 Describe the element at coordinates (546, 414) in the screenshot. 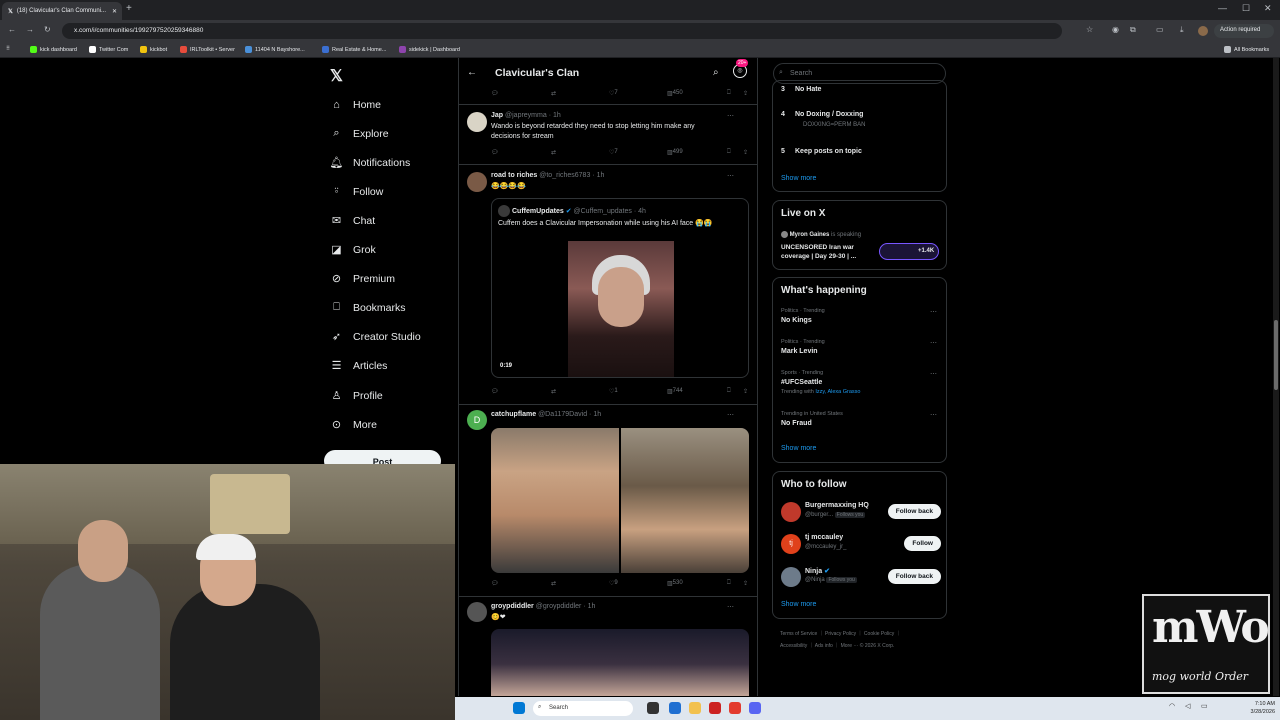

I see `post-author: catchupflame @Da1179David · 1h` at that location.